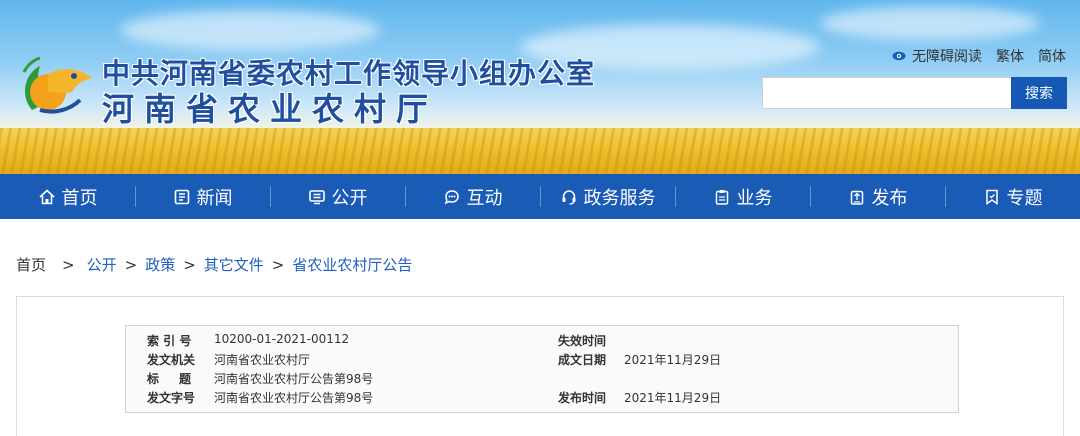  I want to click on top-links: 无障碍阅读 繁体 简体, so click(979, 56).